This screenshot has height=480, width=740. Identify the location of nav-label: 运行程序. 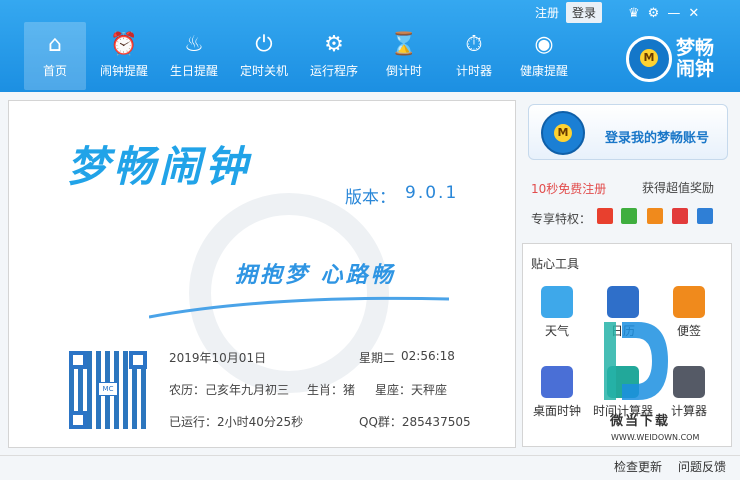
(333, 71).